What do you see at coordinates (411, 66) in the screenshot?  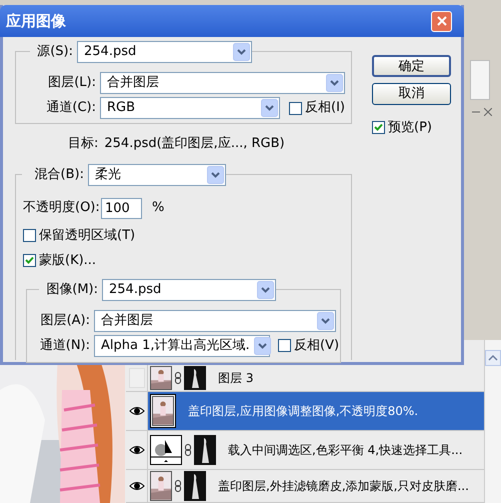 I see `dialog-button: 确定` at bounding box center [411, 66].